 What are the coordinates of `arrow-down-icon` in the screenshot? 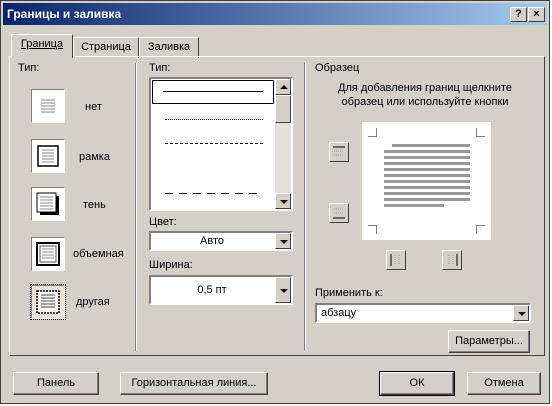 It's located at (284, 202).